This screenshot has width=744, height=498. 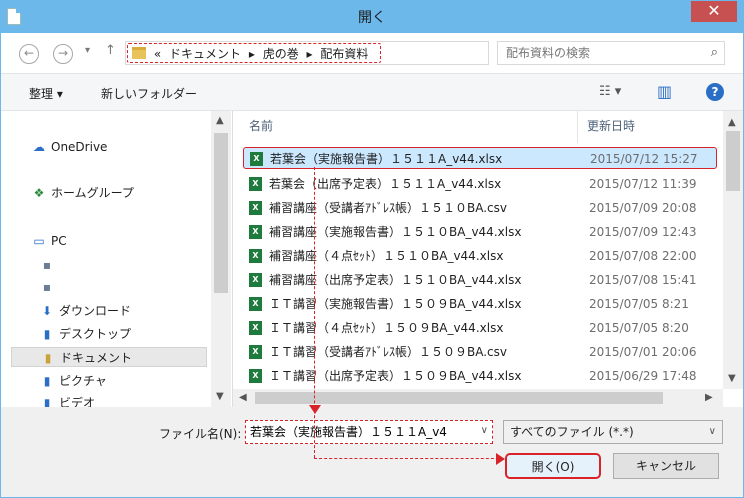 I want to click on open-button: 開く(O), so click(x=553, y=466).